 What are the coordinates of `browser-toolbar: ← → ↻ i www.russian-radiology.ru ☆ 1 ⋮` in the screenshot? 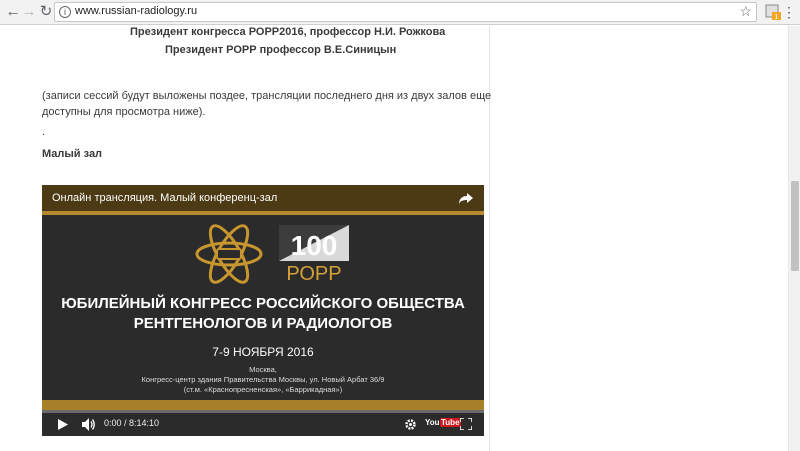 It's located at (400, 12).